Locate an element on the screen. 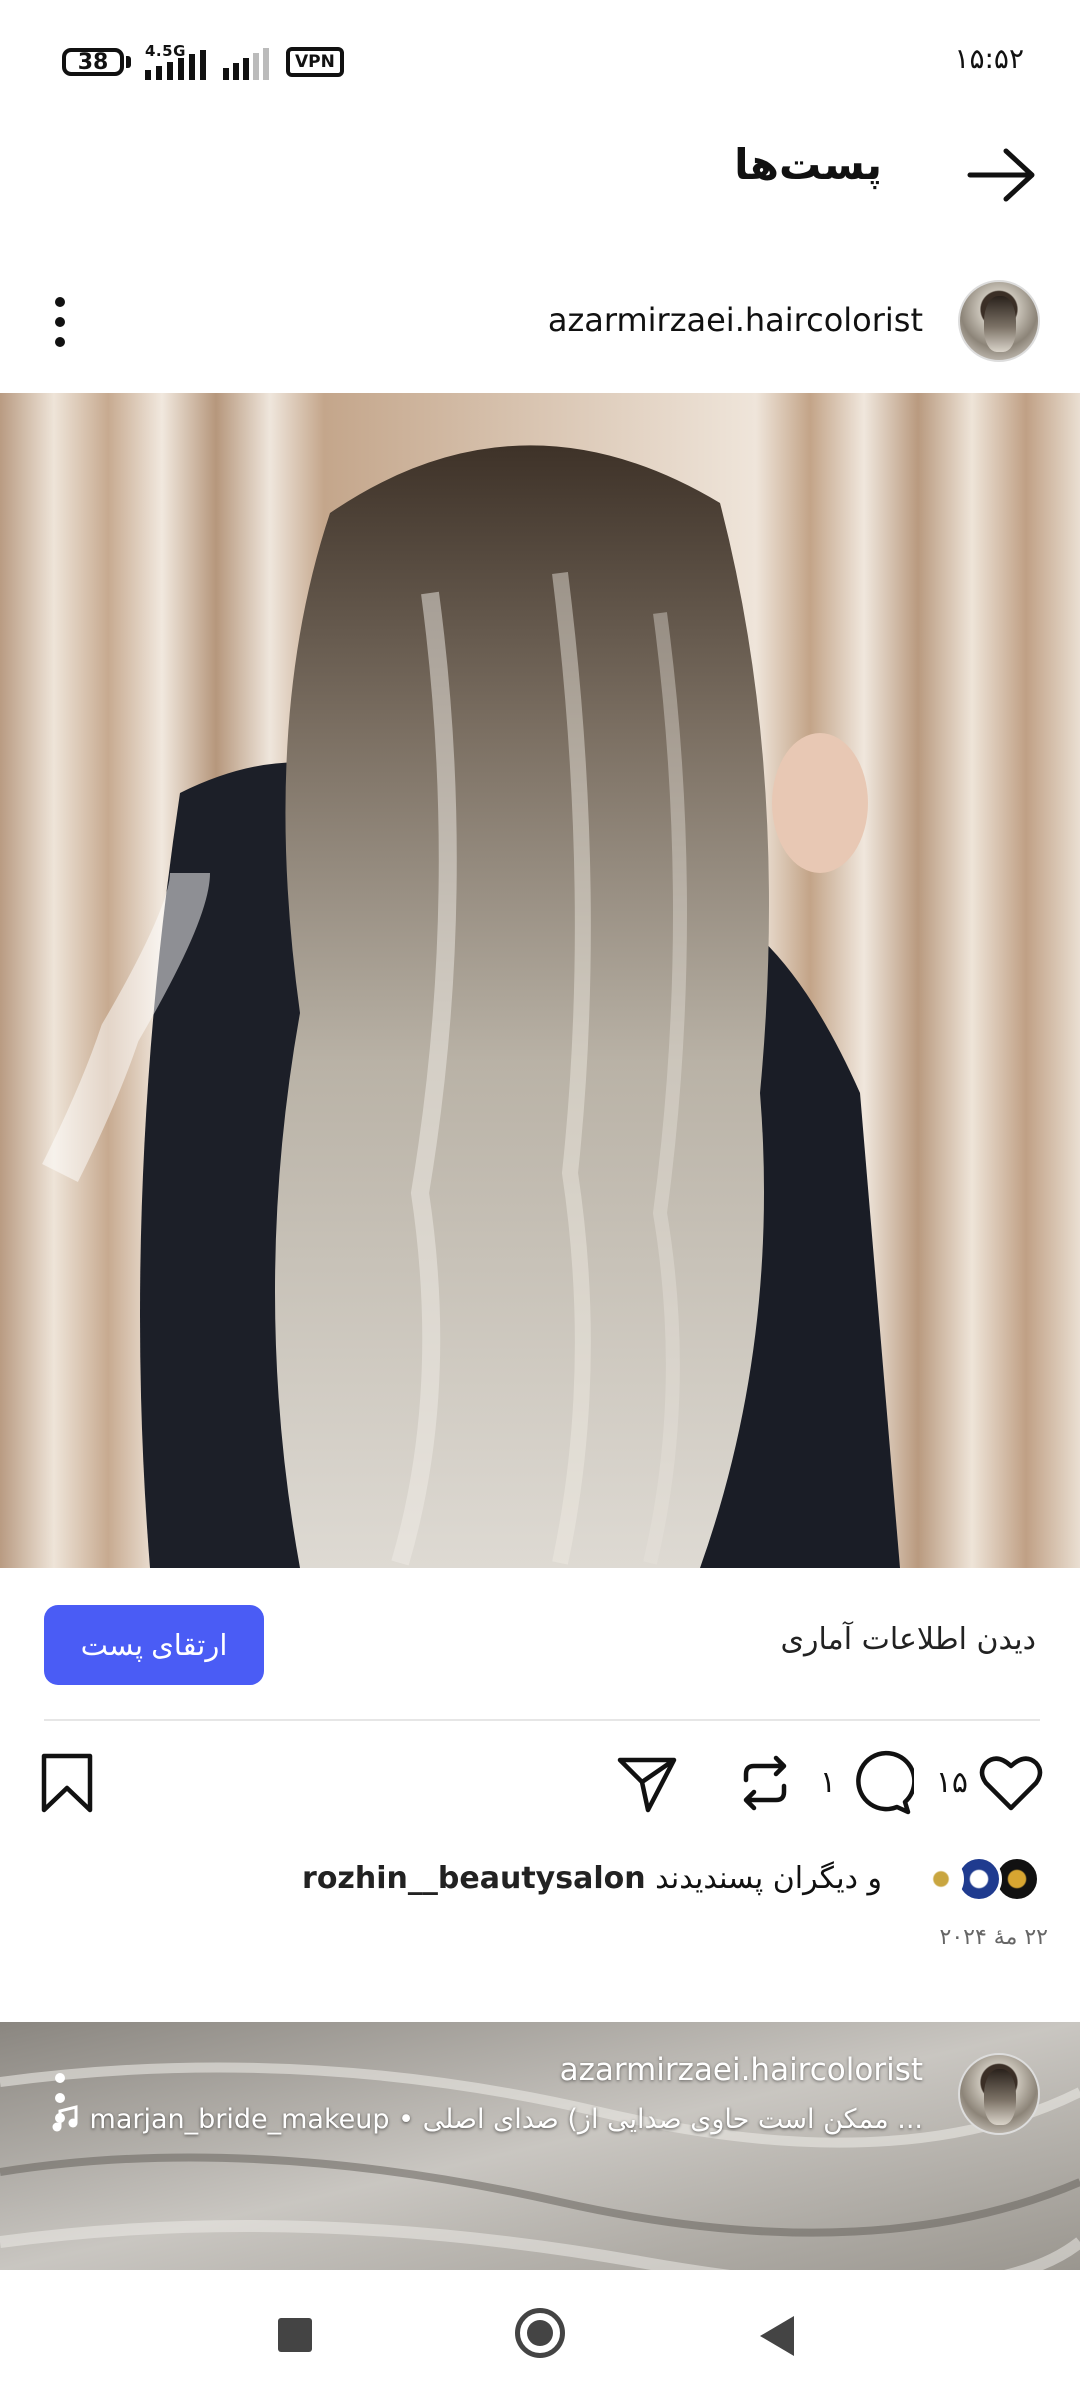  boost-post-button: ارتقای پست is located at coordinates (154, 1645).